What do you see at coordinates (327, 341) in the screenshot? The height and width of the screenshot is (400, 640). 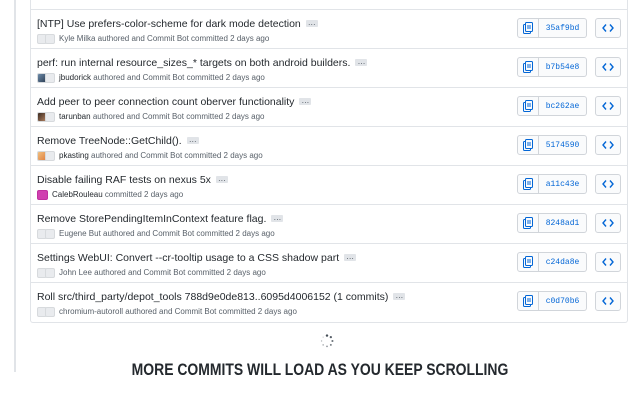 I see `spinner-icon` at bounding box center [327, 341].